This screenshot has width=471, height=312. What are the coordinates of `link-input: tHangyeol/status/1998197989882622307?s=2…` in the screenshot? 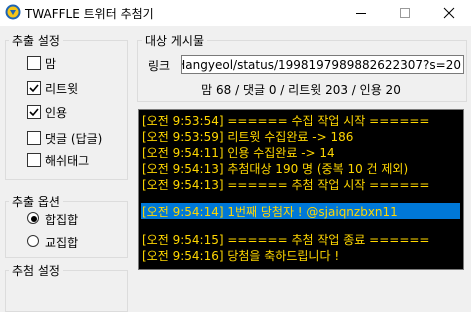 It's located at (322, 64).